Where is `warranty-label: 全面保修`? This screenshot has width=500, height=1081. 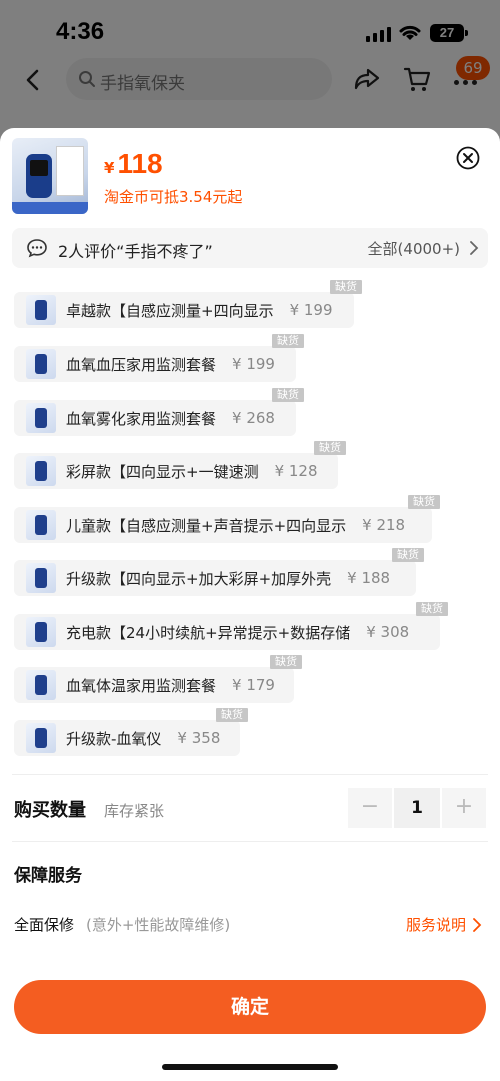 warranty-label: 全面保修 is located at coordinates (44, 924).